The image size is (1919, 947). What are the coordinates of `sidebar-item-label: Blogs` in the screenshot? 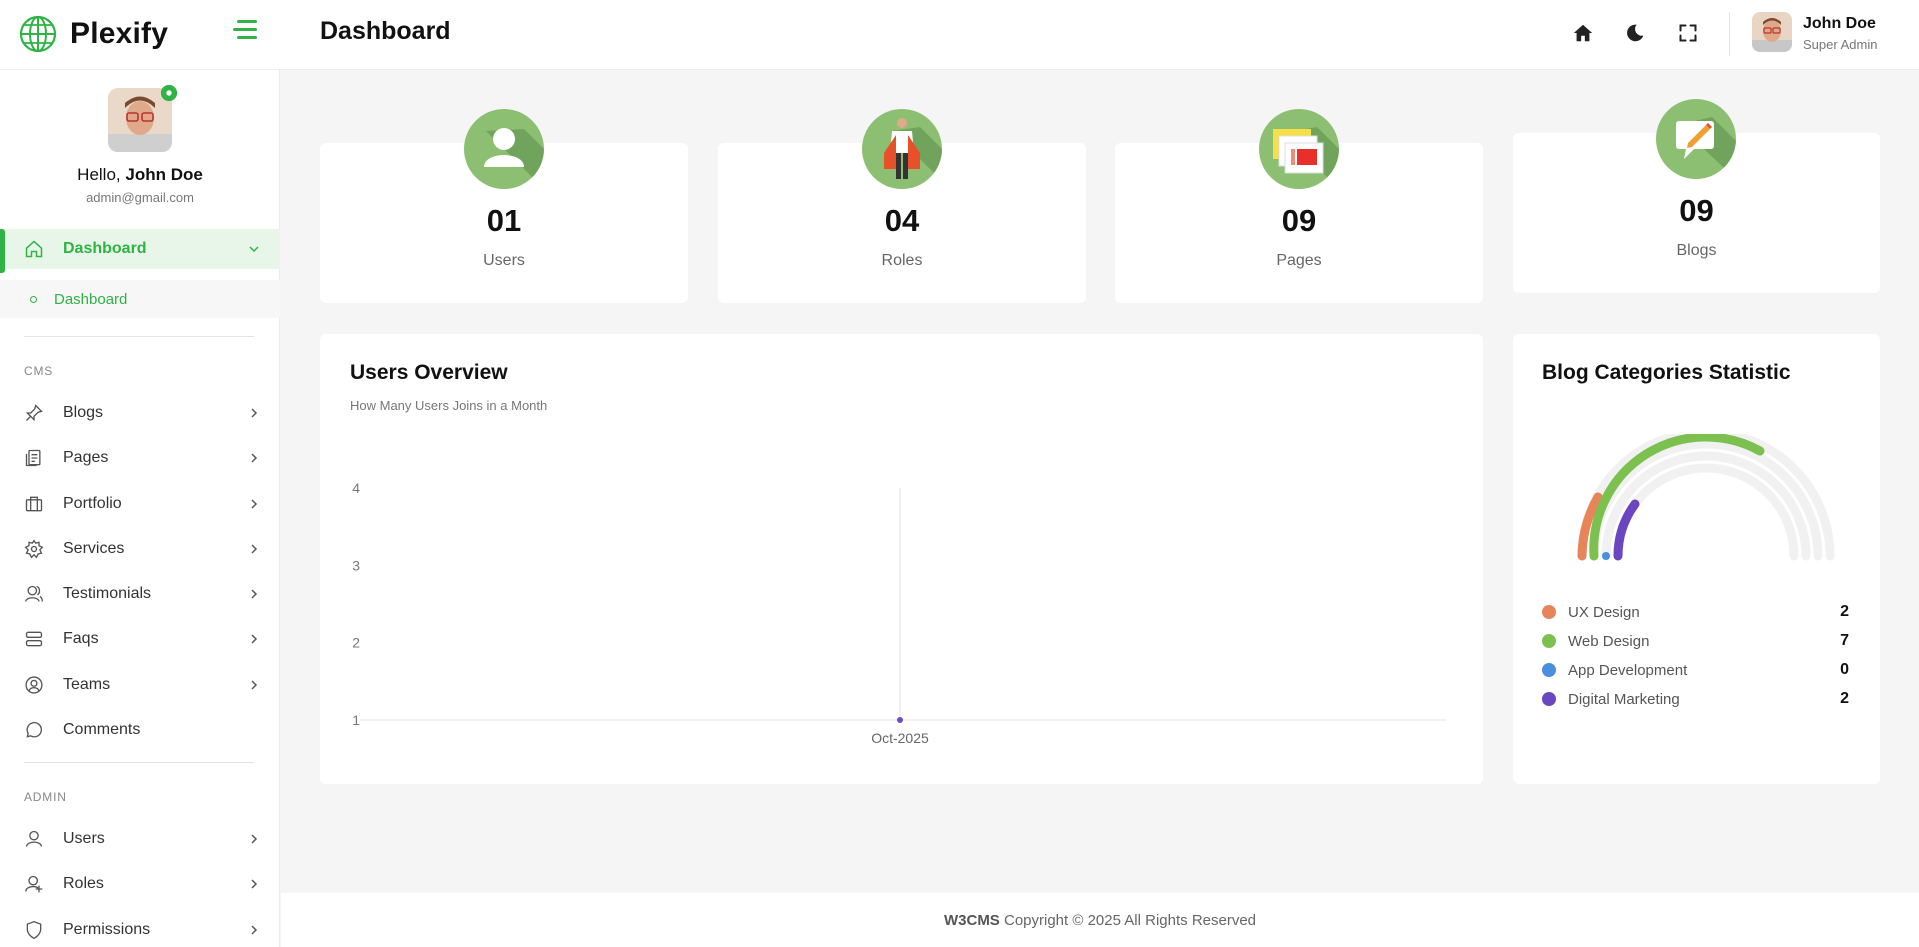 It's located at (83, 412).